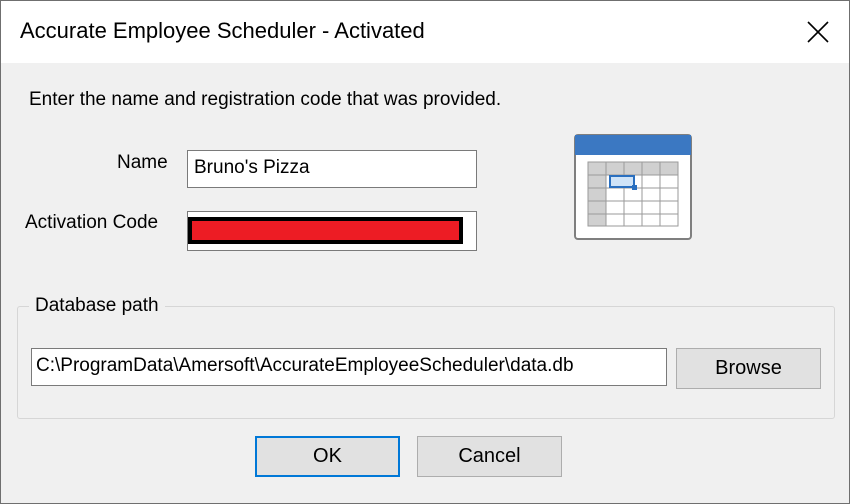 The image size is (850, 504). Describe the element at coordinates (633, 187) in the screenshot. I see `calendar-grid-icon` at that location.